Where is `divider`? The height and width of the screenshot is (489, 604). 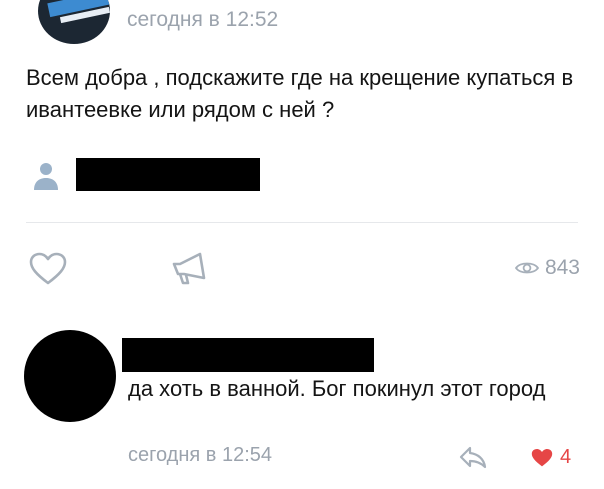
divider is located at coordinates (302, 222).